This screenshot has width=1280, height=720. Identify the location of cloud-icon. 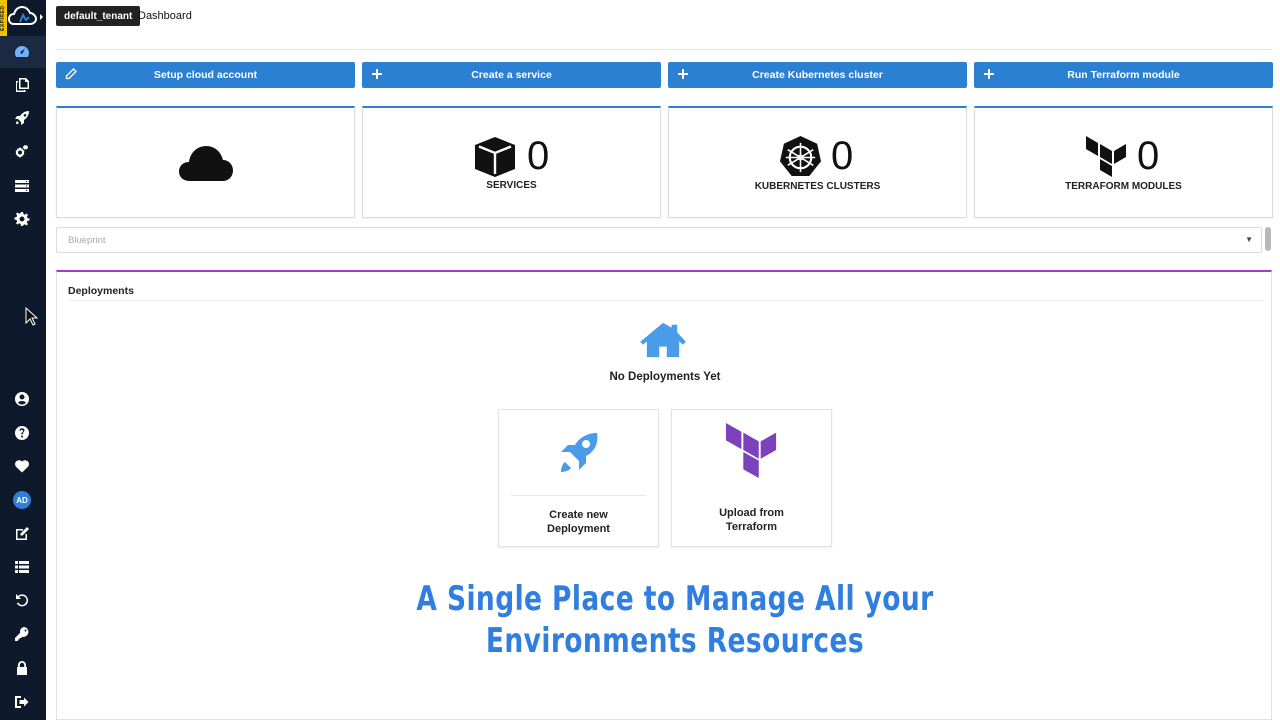
(206, 163).